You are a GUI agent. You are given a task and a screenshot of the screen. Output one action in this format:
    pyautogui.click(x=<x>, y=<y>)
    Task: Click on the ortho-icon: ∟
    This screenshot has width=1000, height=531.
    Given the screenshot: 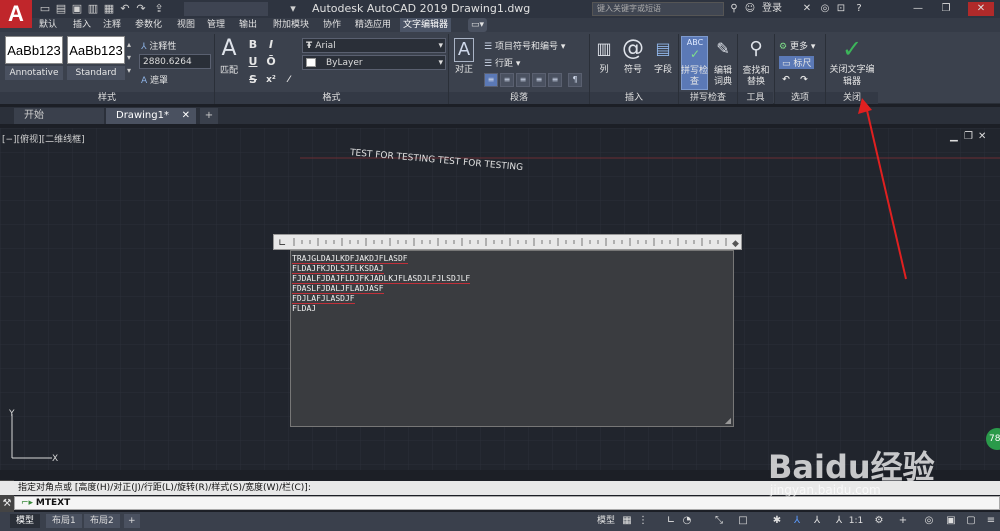 What is the action you would take?
    pyautogui.click(x=671, y=521)
    